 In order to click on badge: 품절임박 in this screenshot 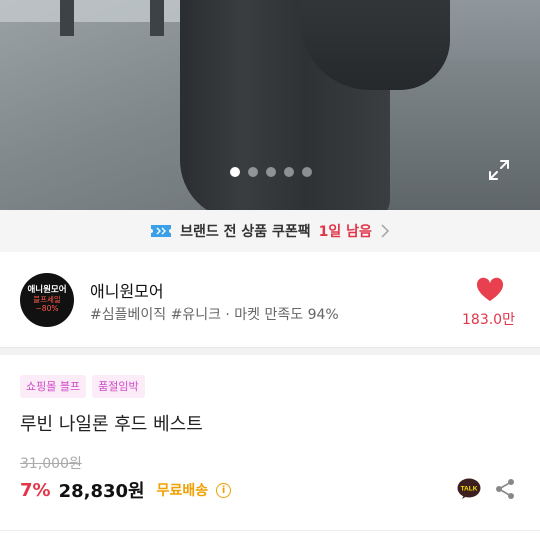, I will do `click(118, 386)`.